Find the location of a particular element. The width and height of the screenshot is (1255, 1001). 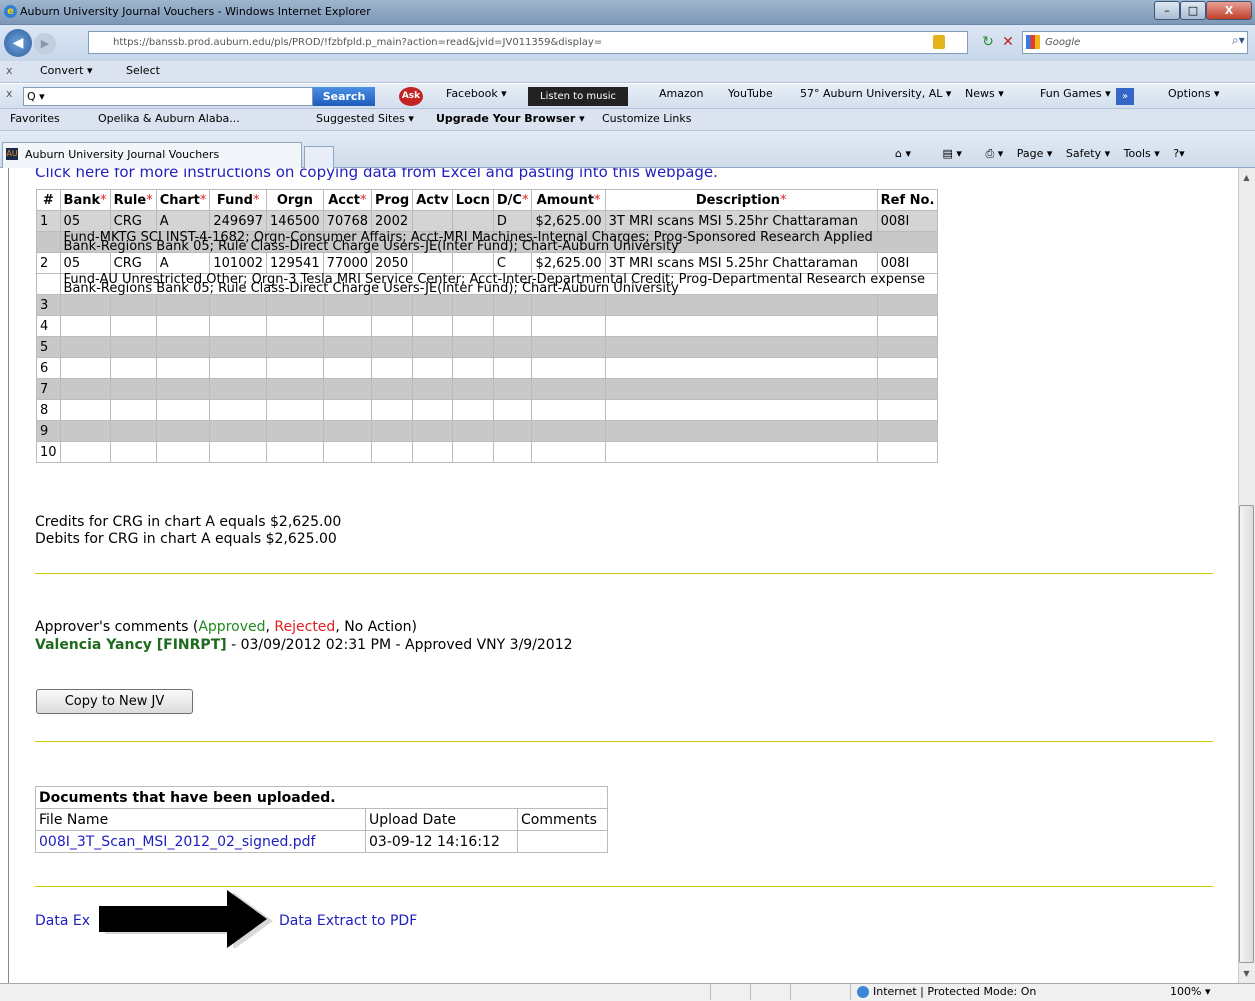

back-button: ◀ is located at coordinates (18, 43).